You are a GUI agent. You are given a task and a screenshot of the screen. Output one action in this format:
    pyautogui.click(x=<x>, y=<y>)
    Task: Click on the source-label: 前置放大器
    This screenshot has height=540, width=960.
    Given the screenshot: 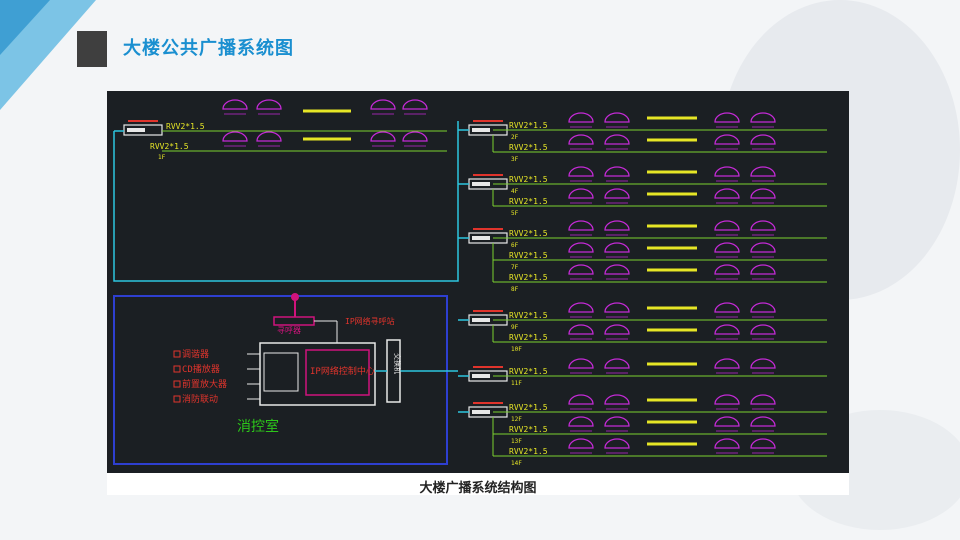 What is the action you would take?
    pyautogui.click(x=204, y=384)
    